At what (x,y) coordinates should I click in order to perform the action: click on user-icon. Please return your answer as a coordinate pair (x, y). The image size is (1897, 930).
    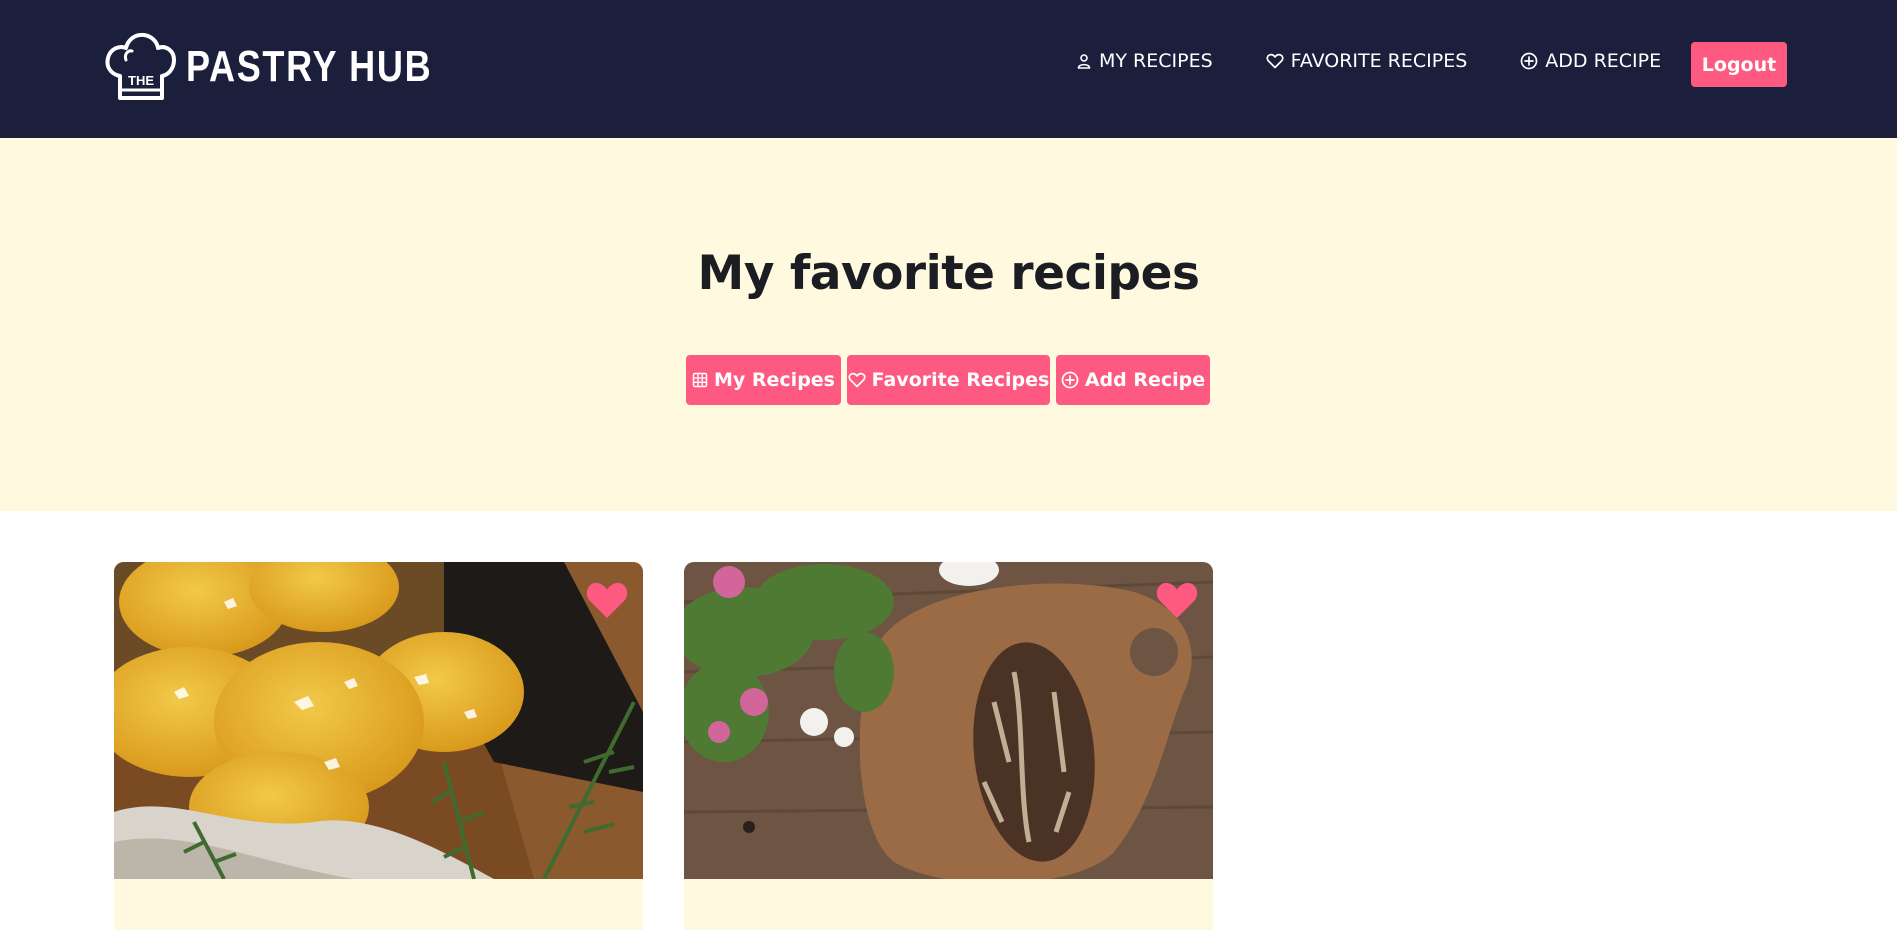
    Looking at the image, I should click on (1084, 61).